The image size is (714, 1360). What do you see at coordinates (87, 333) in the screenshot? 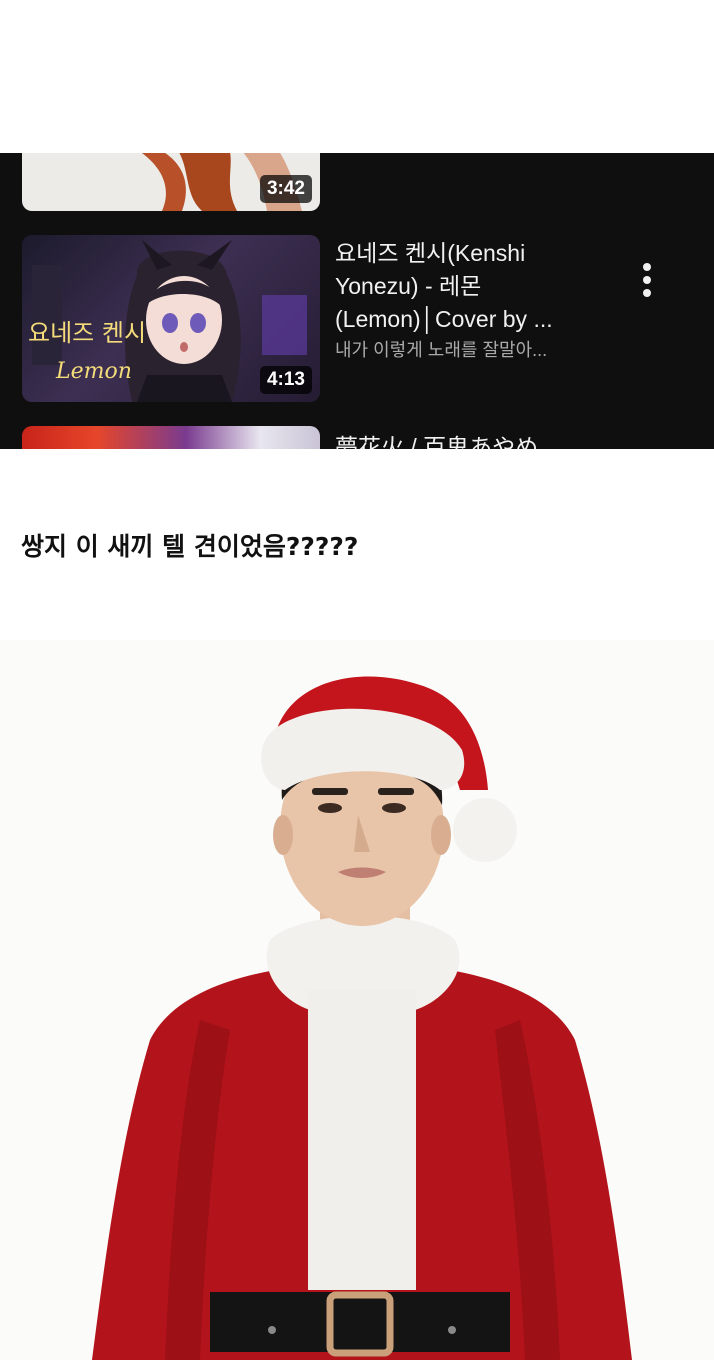
I see `thumbnail-text: 요네즈 켄시` at bounding box center [87, 333].